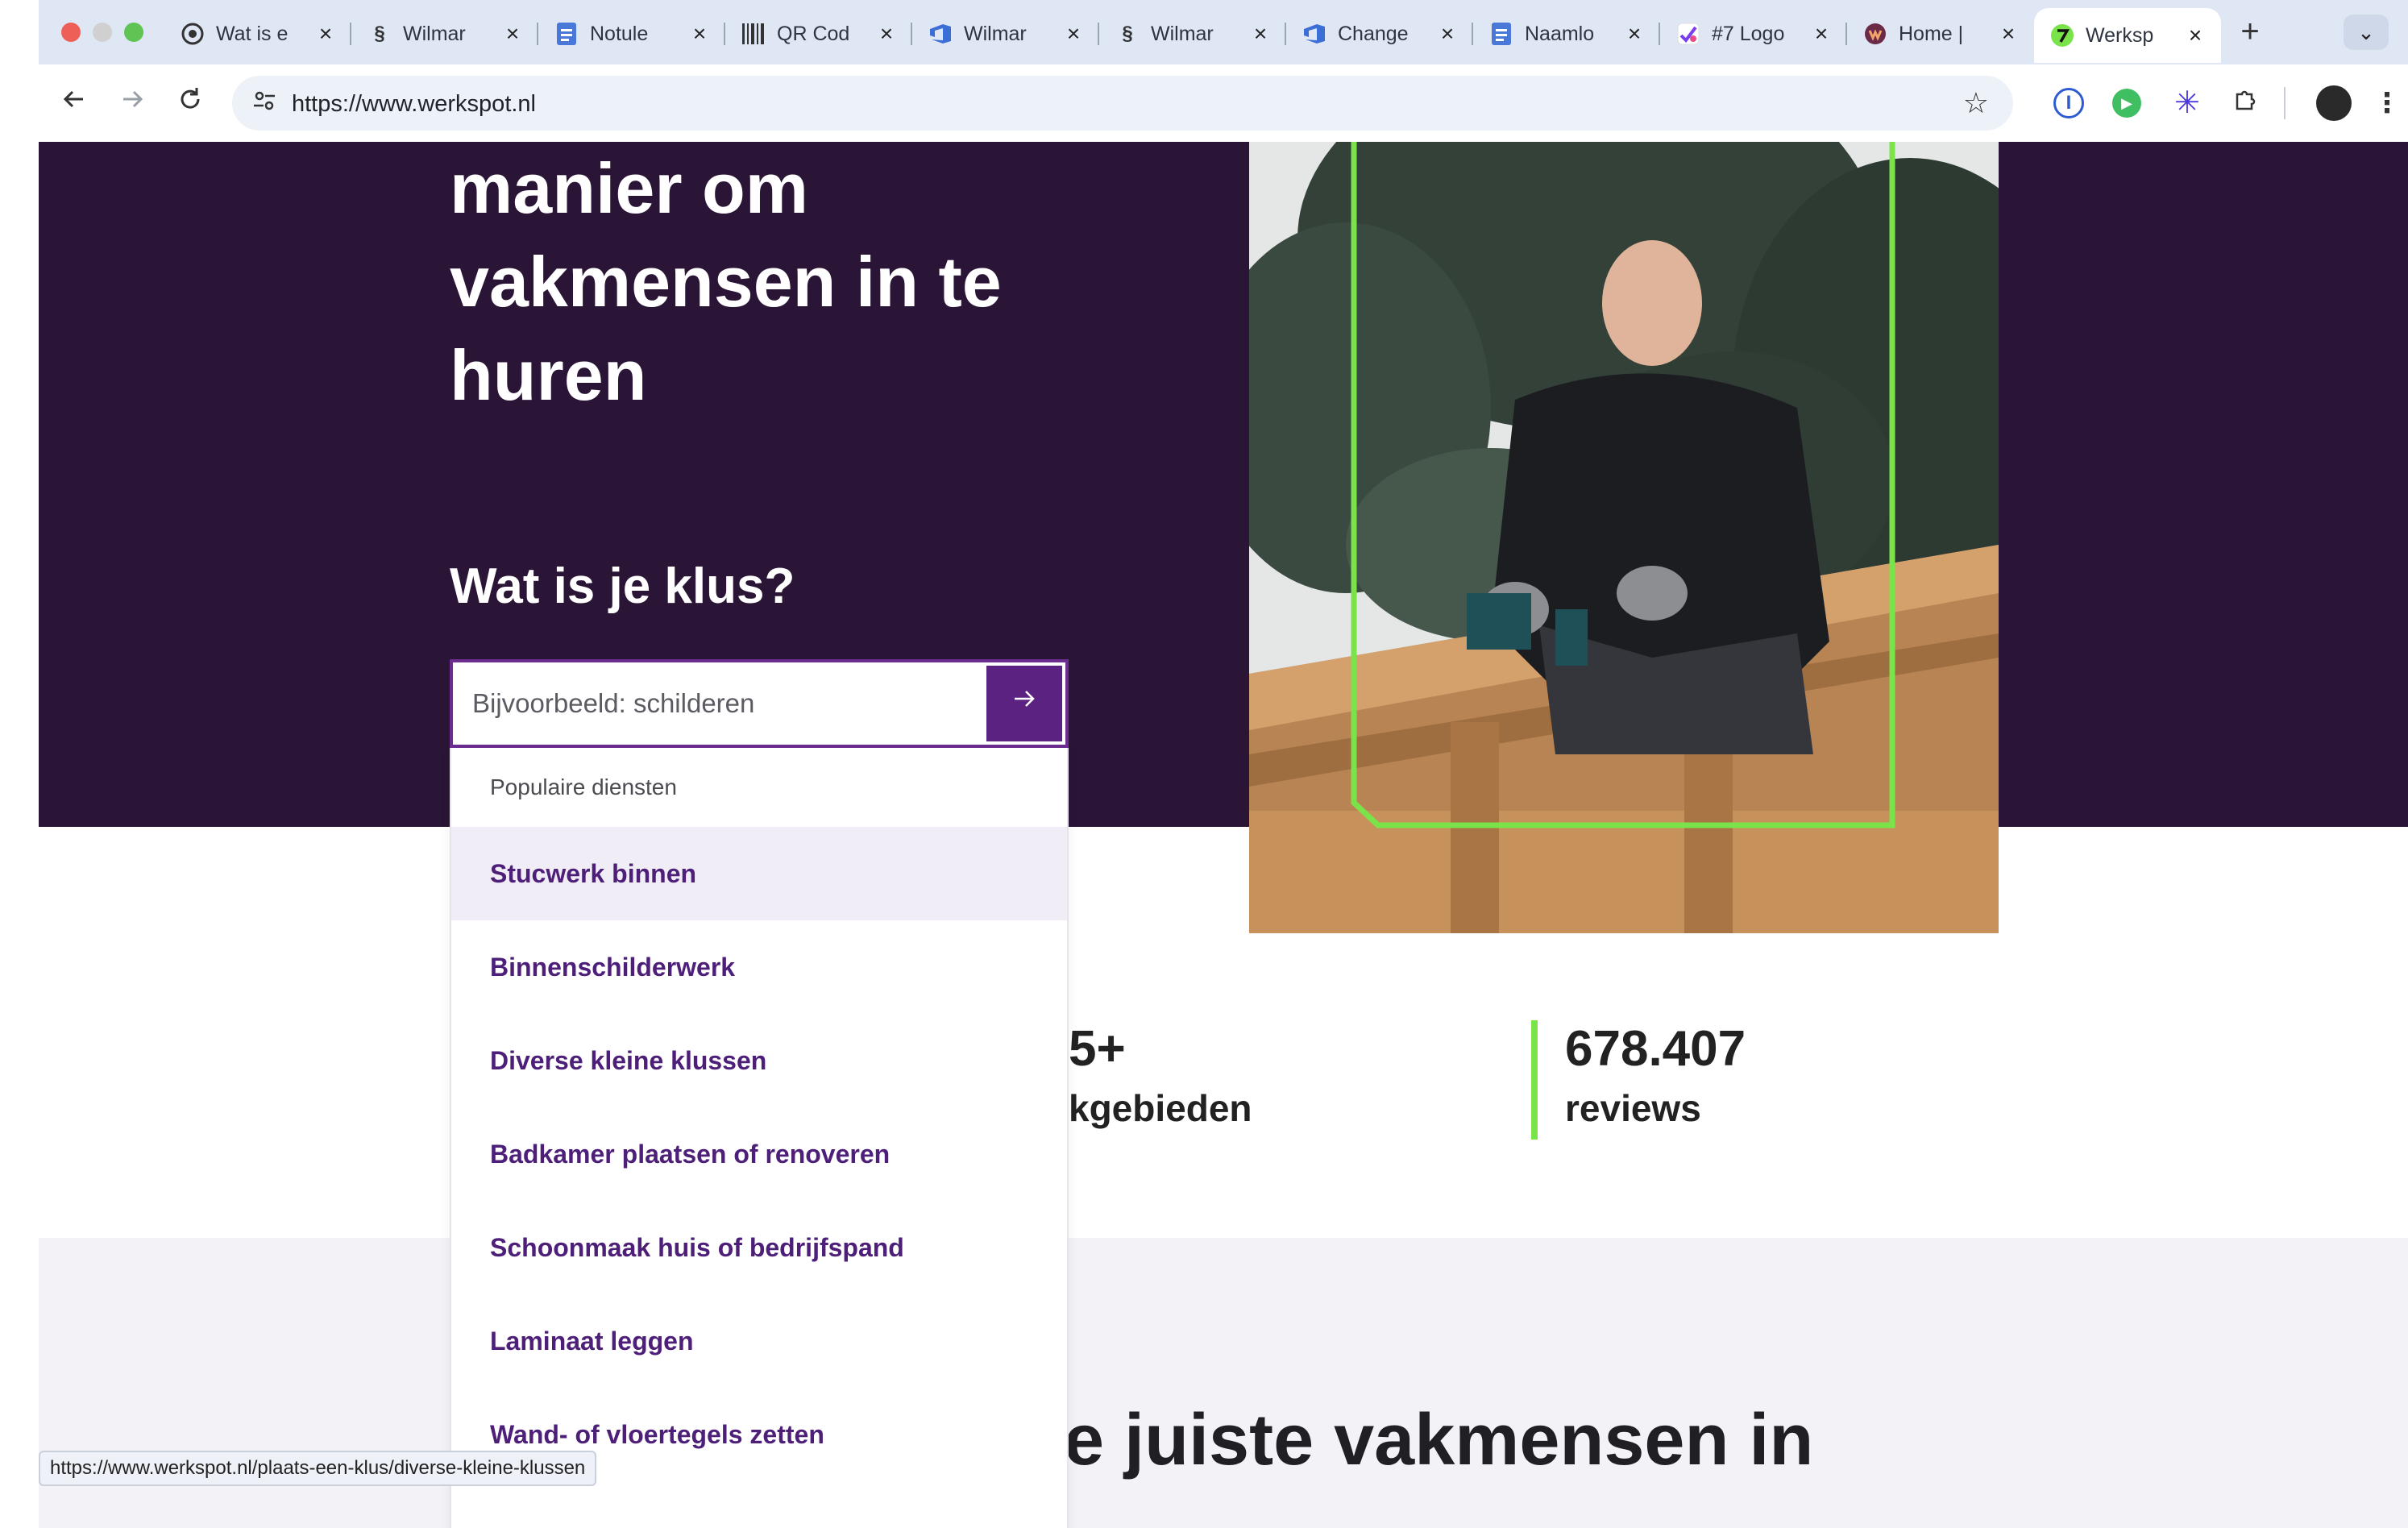 Image resolution: width=2408 pixels, height=1528 pixels. I want to click on suggestion-item: Badkamer plaatsen of renoveren, so click(759, 1154).